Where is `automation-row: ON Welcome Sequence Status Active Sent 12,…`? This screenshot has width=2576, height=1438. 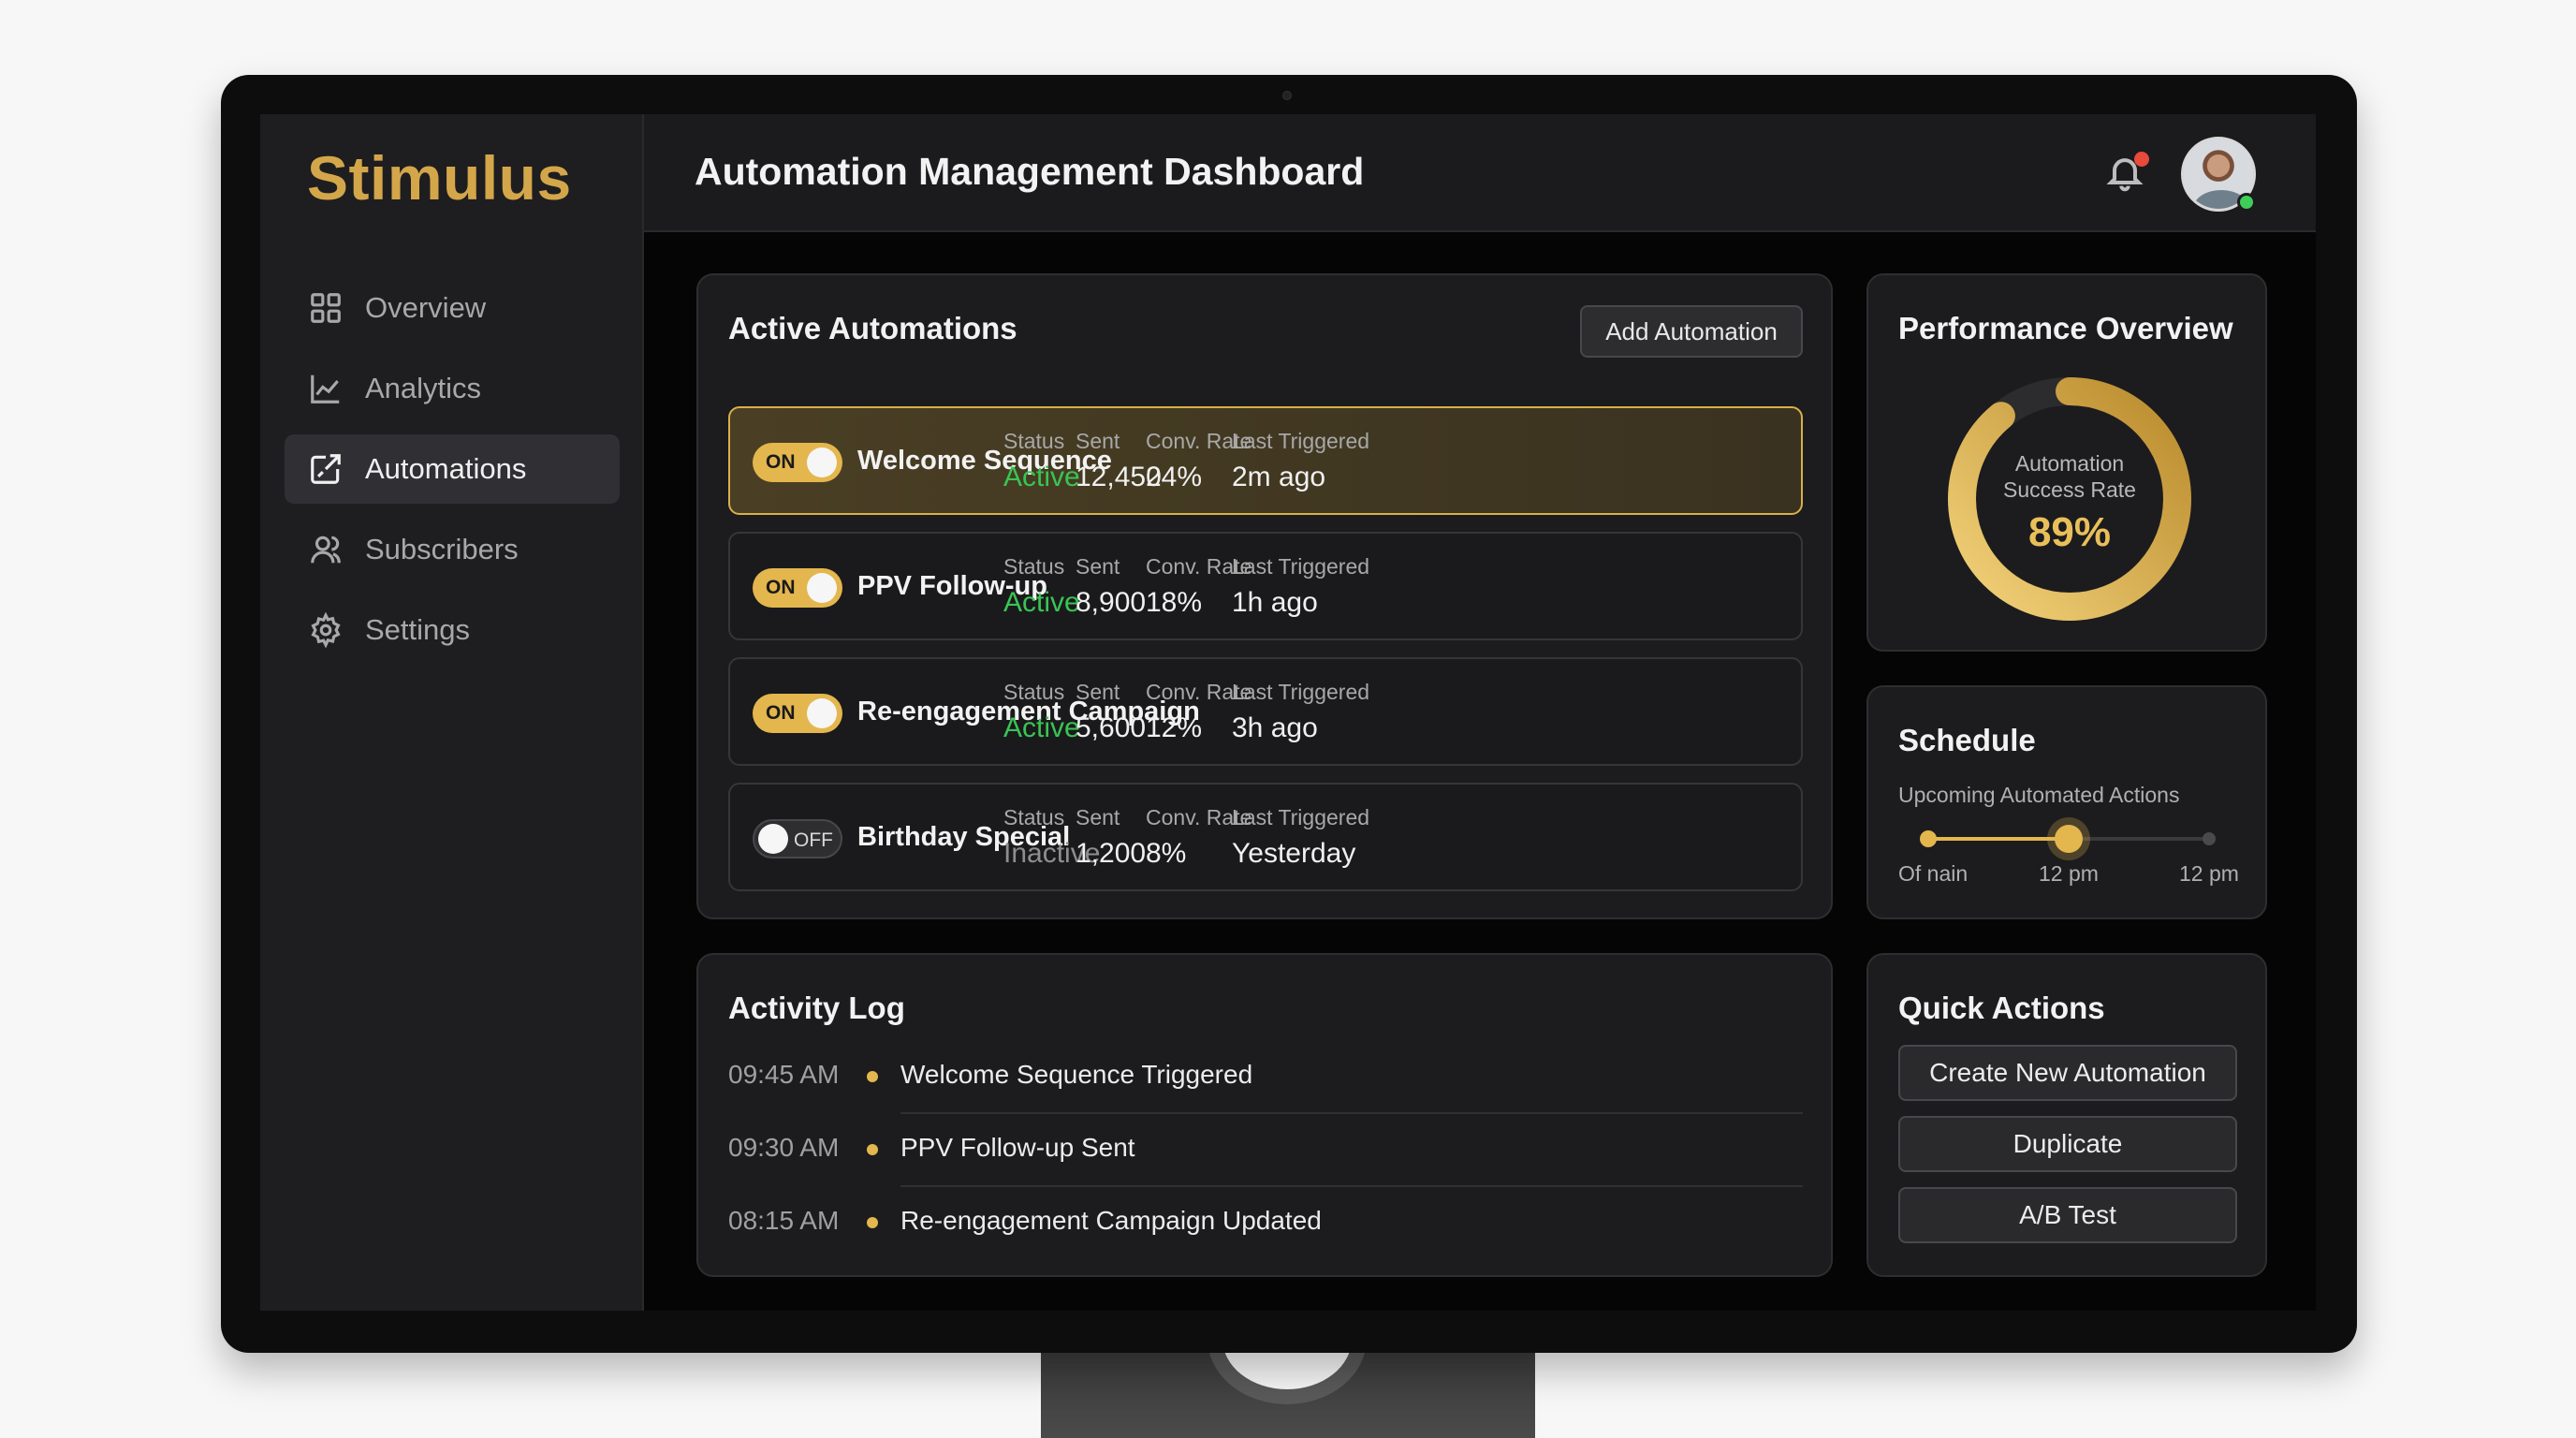
automation-row: ON Welcome Sequence Status Active Sent 12,… is located at coordinates (1265, 460).